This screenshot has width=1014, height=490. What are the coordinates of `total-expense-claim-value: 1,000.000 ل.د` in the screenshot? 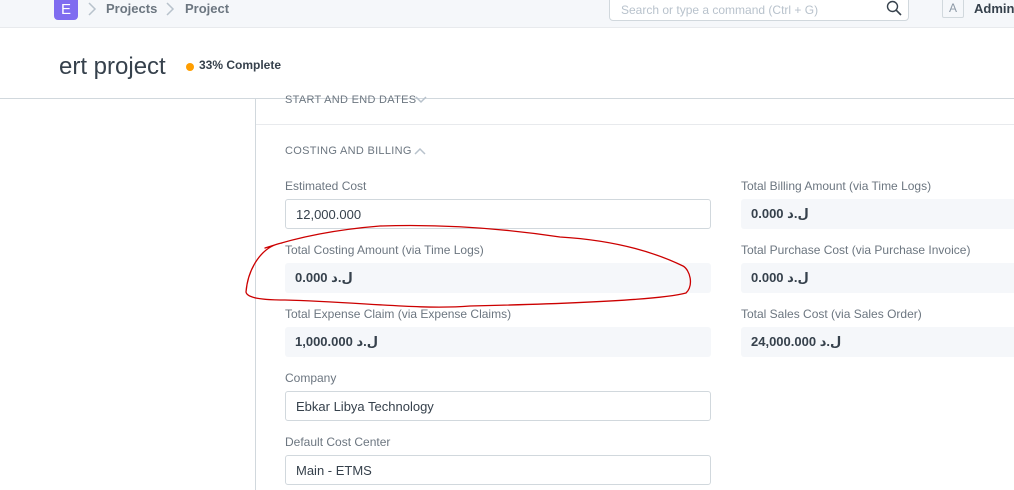 It's located at (498, 342).